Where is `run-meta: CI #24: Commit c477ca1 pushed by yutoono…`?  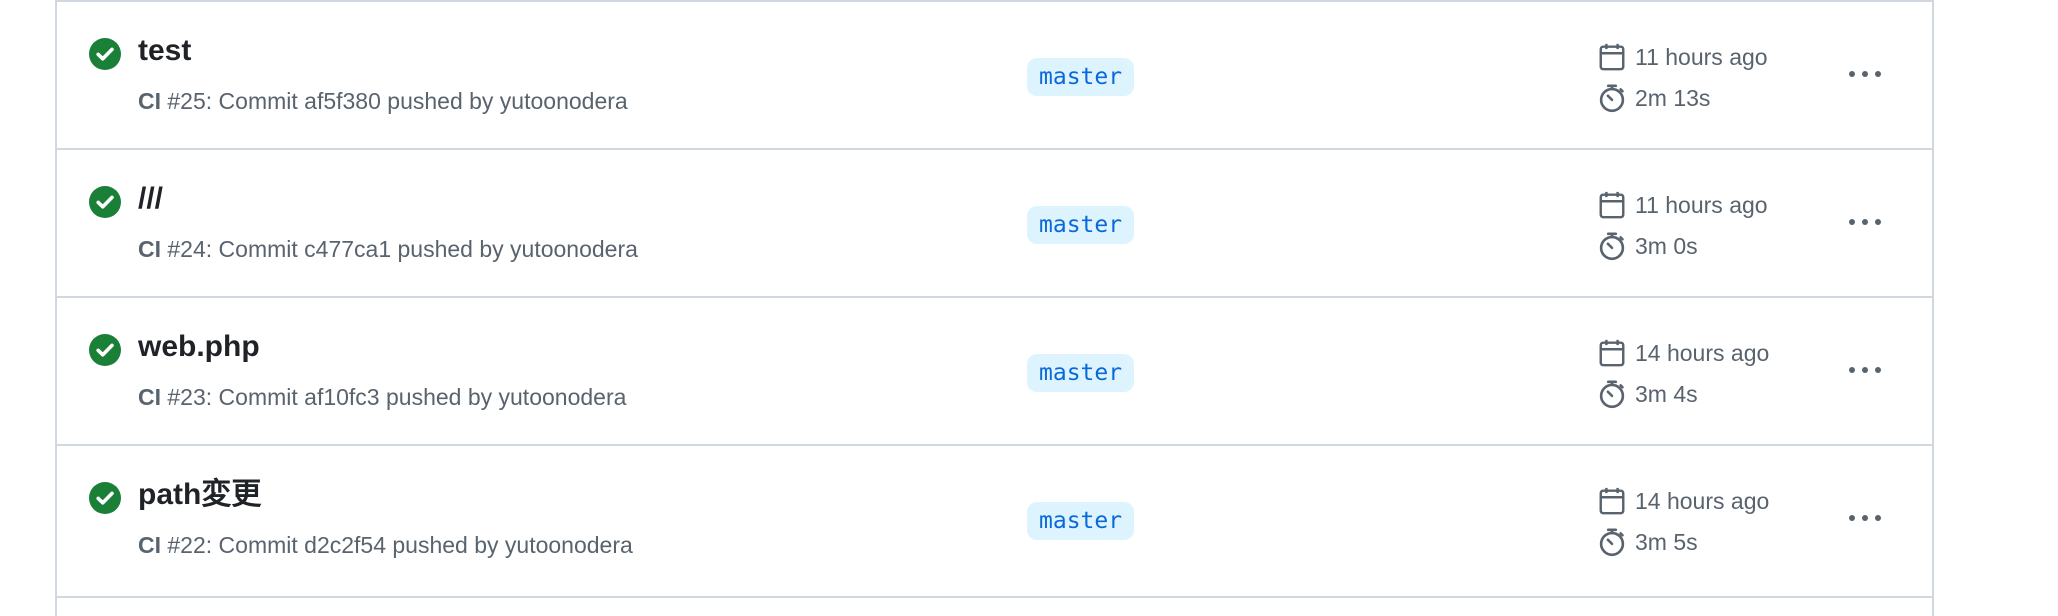 run-meta: CI #24: Commit c477ca1 pushed by yutoono… is located at coordinates (388, 249).